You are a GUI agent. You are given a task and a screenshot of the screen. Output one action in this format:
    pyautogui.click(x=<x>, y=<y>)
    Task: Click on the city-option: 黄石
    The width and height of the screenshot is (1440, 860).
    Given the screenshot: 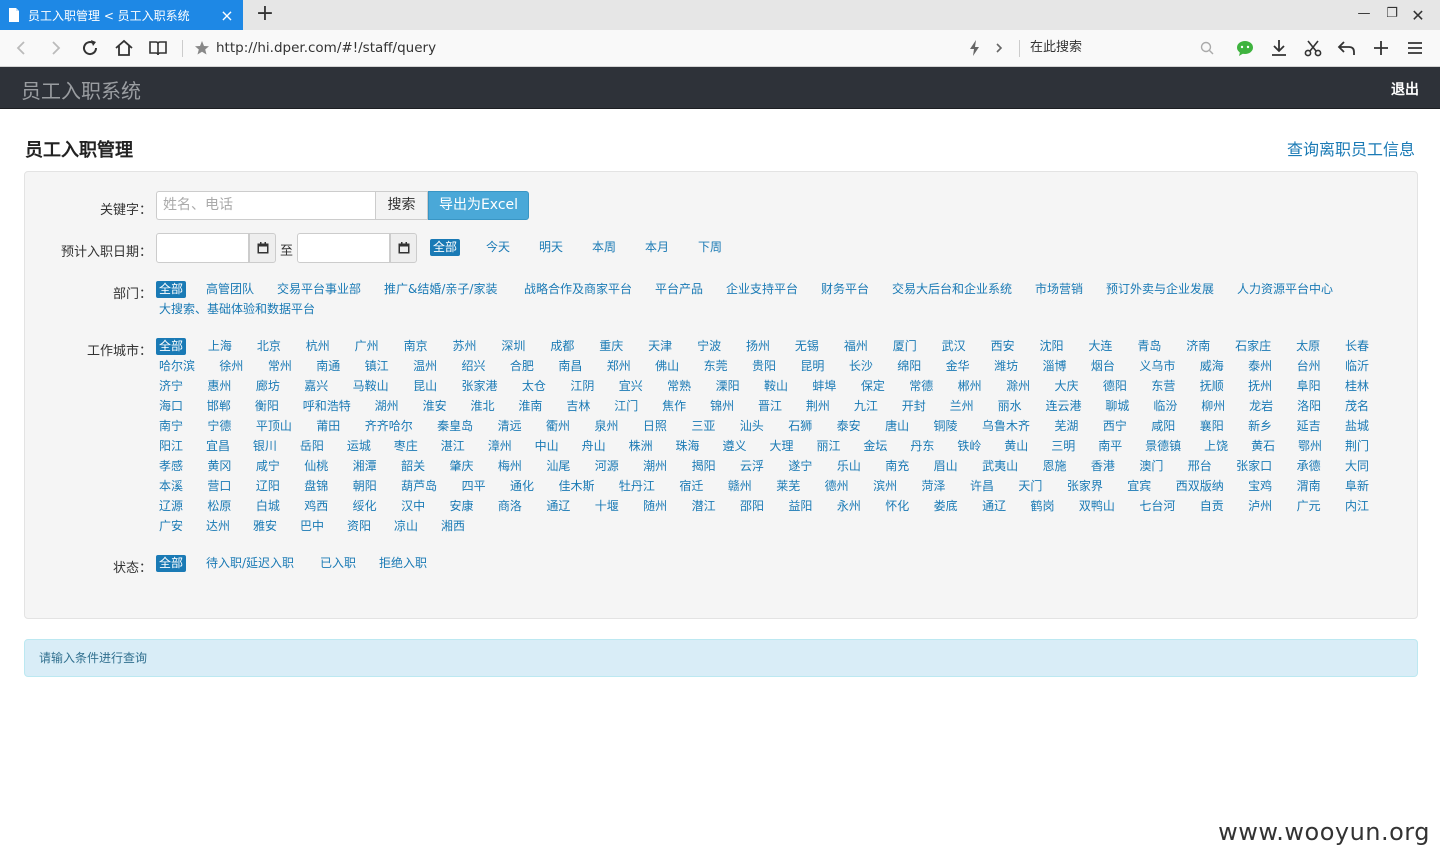 What is the action you would take?
    pyautogui.click(x=1263, y=446)
    